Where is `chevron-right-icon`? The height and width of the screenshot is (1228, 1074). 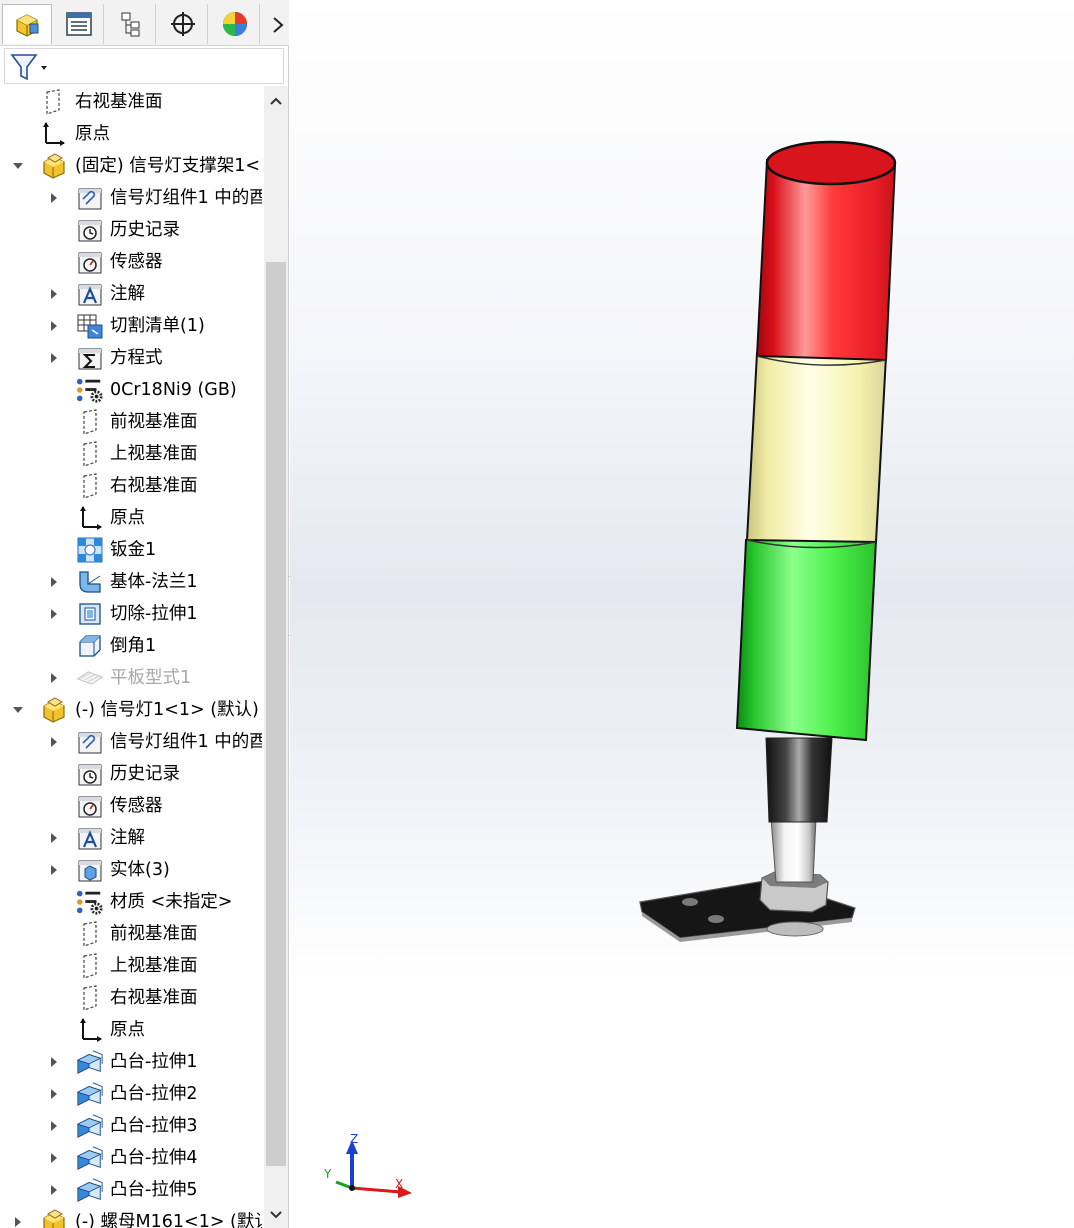
chevron-right-icon is located at coordinates (278, 25).